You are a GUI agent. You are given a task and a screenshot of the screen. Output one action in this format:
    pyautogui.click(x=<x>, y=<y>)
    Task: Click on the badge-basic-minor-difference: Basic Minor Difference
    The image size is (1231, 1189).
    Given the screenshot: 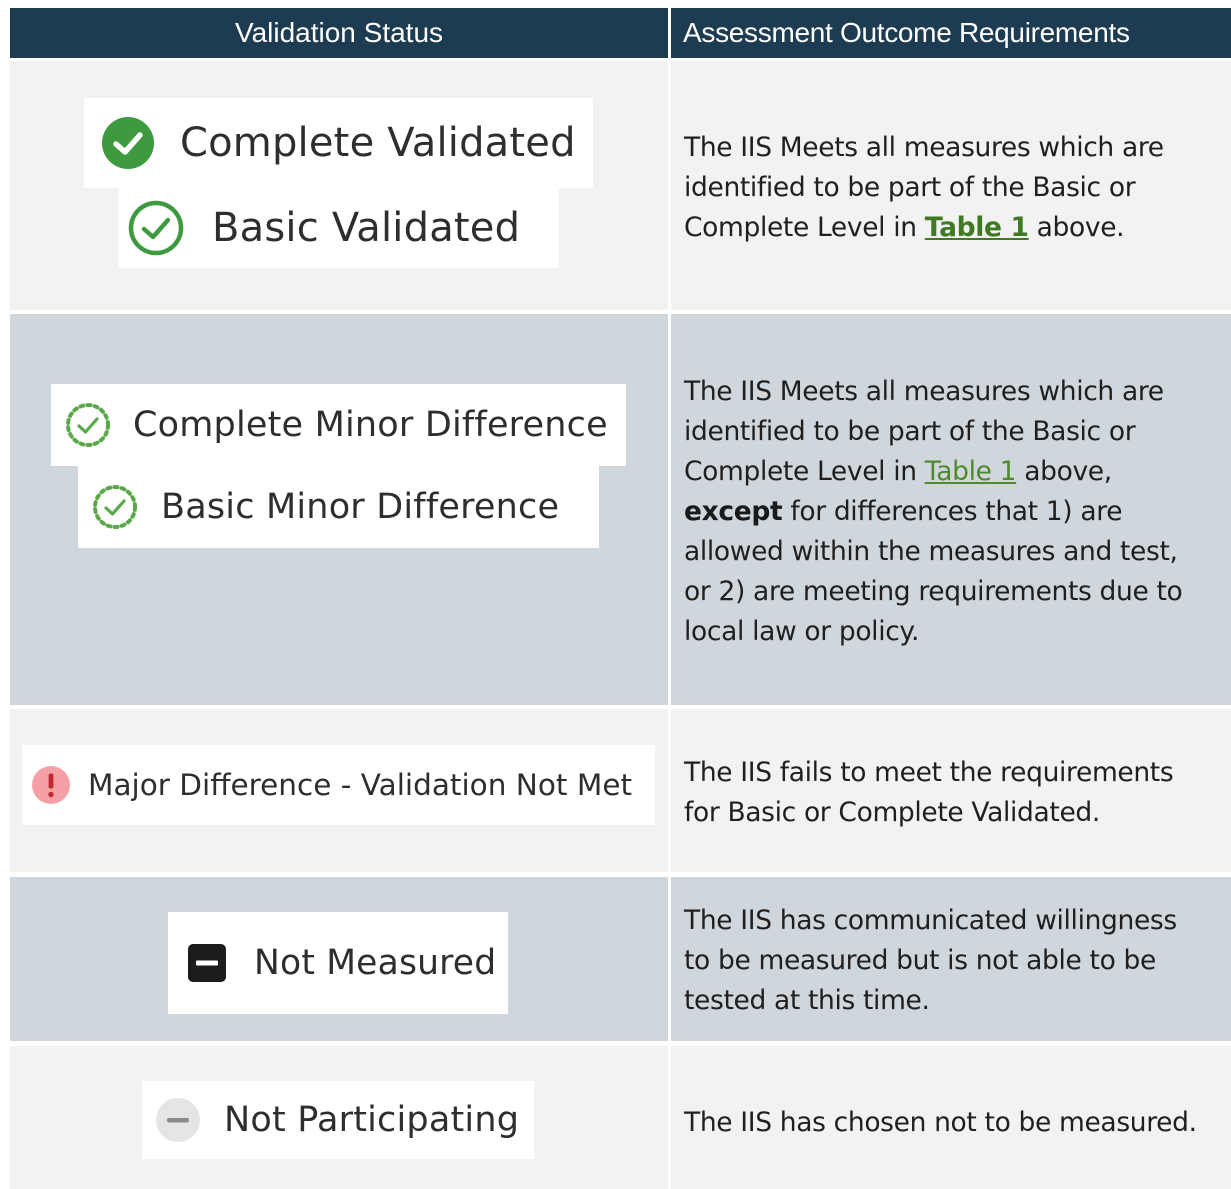 What is the action you would take?
    pyautogui.click(x=338, y=507)
    